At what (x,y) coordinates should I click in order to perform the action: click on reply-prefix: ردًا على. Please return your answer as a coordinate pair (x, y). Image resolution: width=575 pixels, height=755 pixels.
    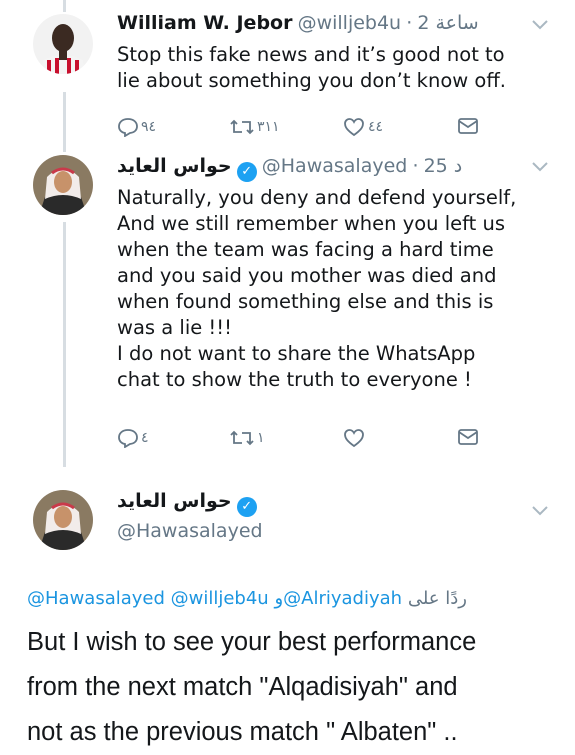
    Looking at the image, I should click on (437, 598).